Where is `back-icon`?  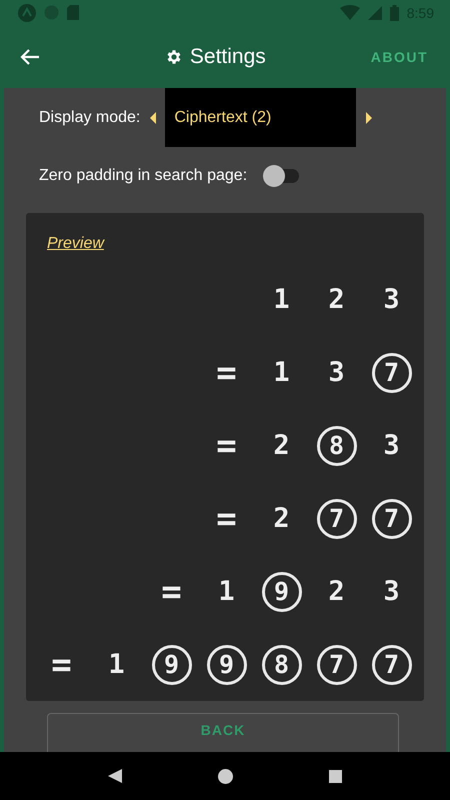 back-icon is located at coordinates (115, 776).